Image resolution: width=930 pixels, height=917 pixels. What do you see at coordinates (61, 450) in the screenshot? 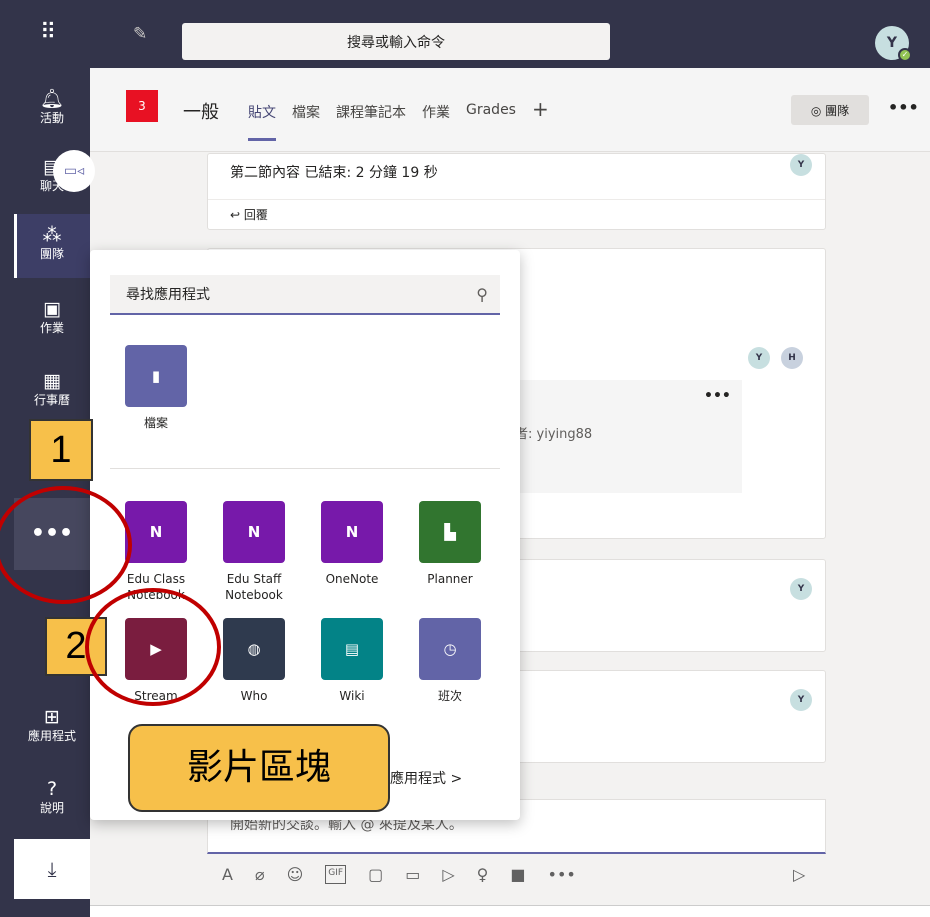
I see `annotation-number-1: 1` at bounding box center [61, 450].